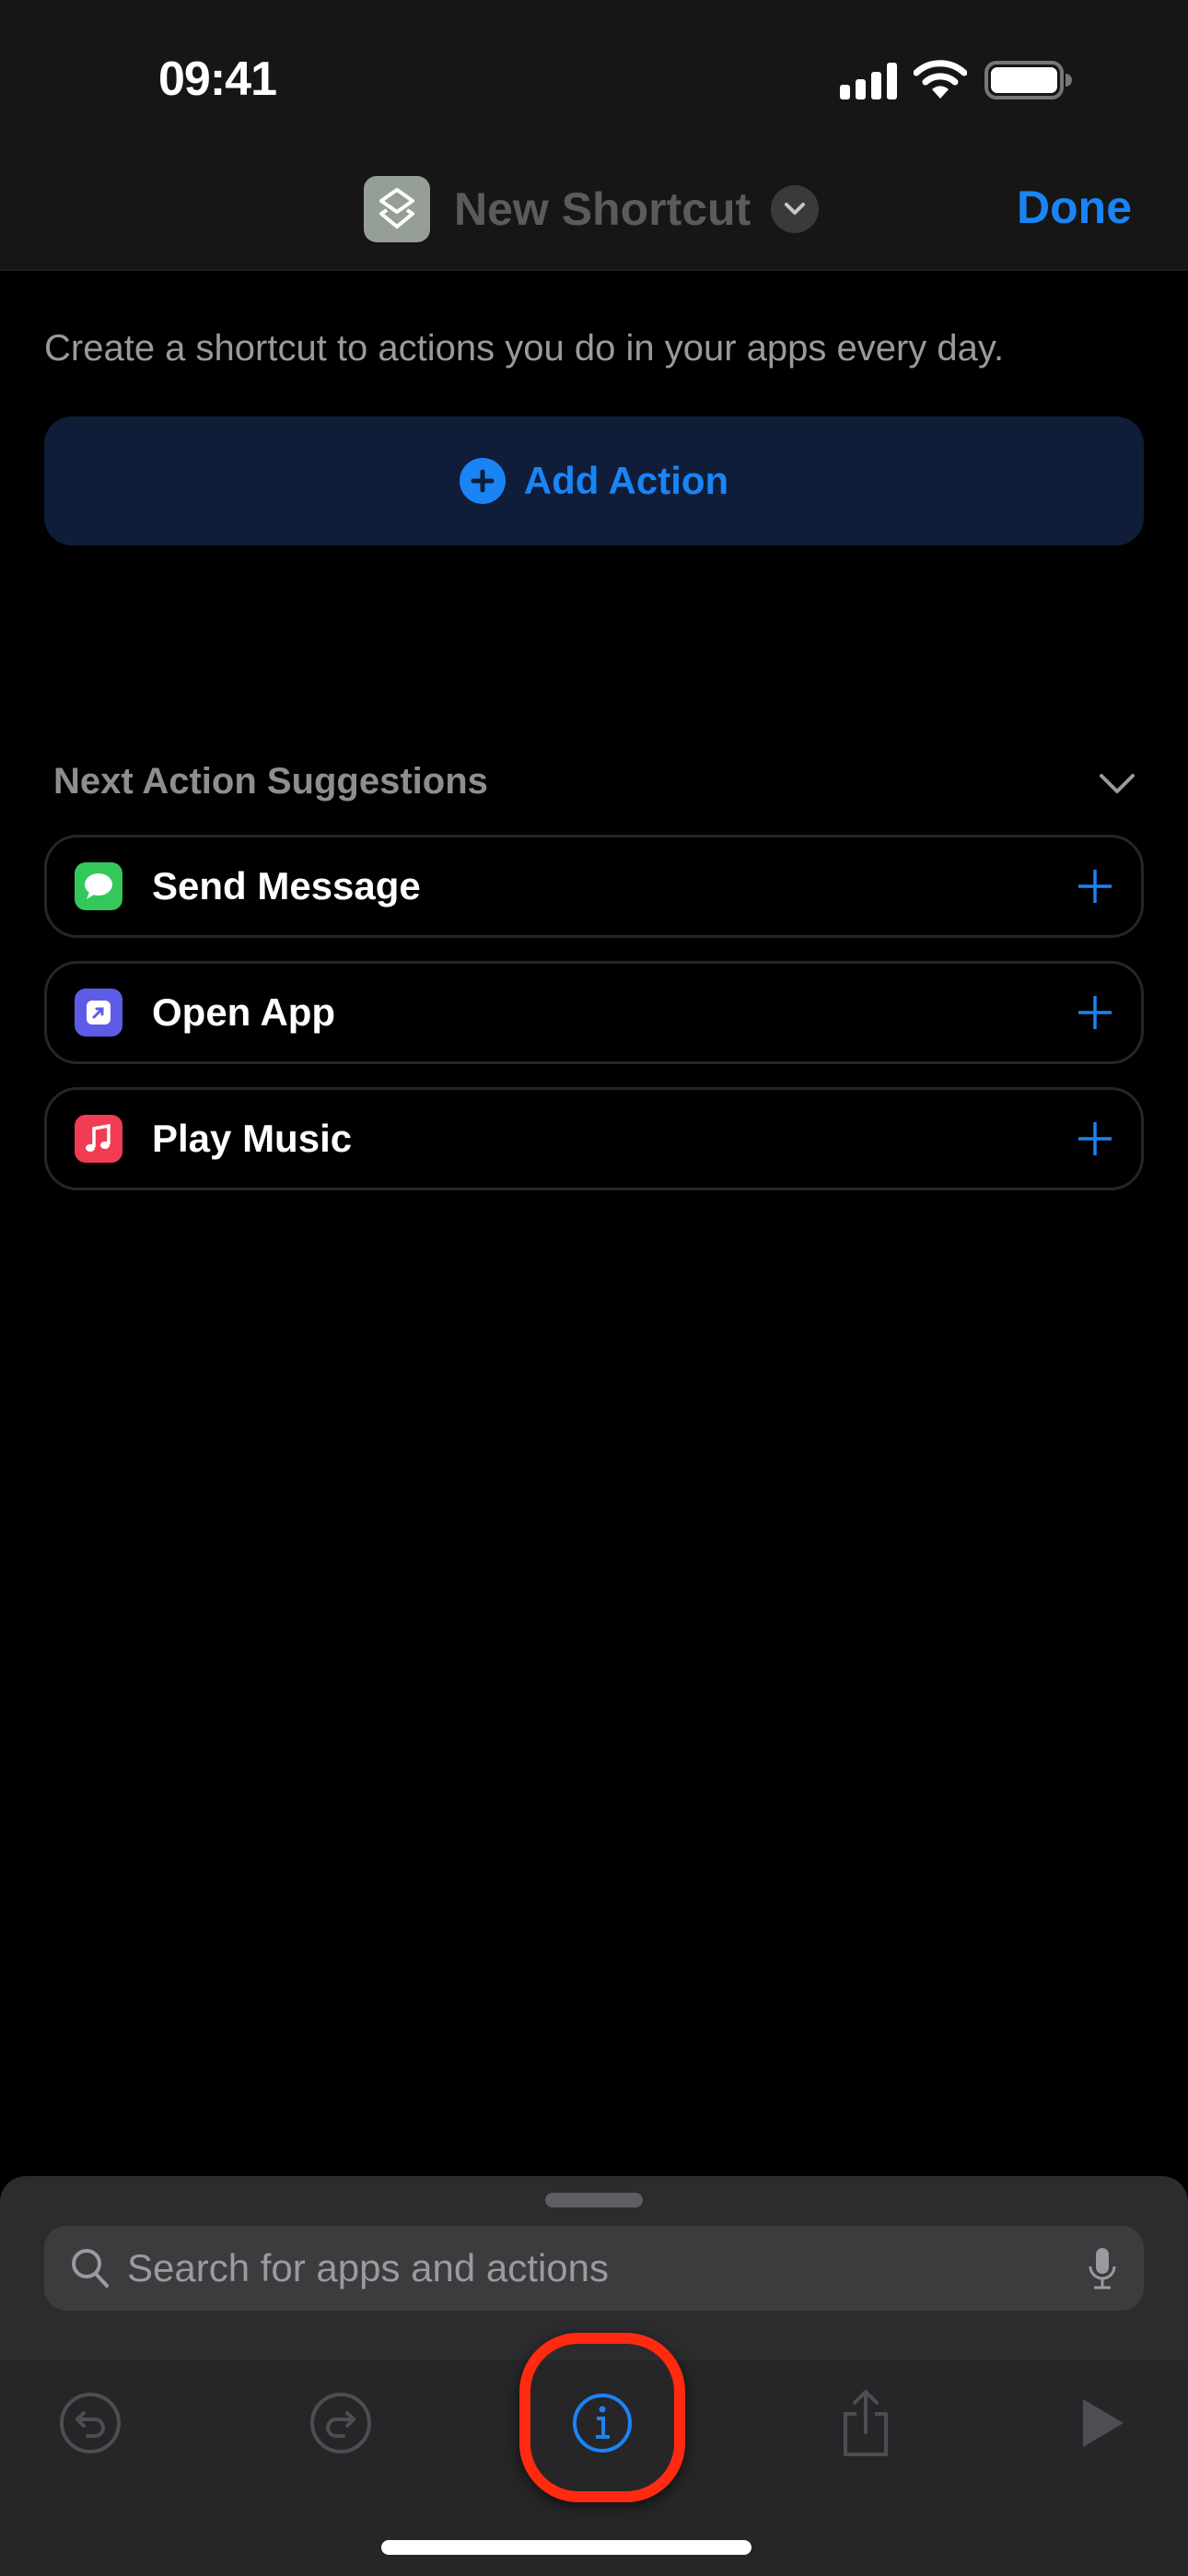 The width and height of the screenshot is (1188, 2576). Describe the element at coordinates (566, 2547) in the screenshot. I see `home-indicator` at that location.